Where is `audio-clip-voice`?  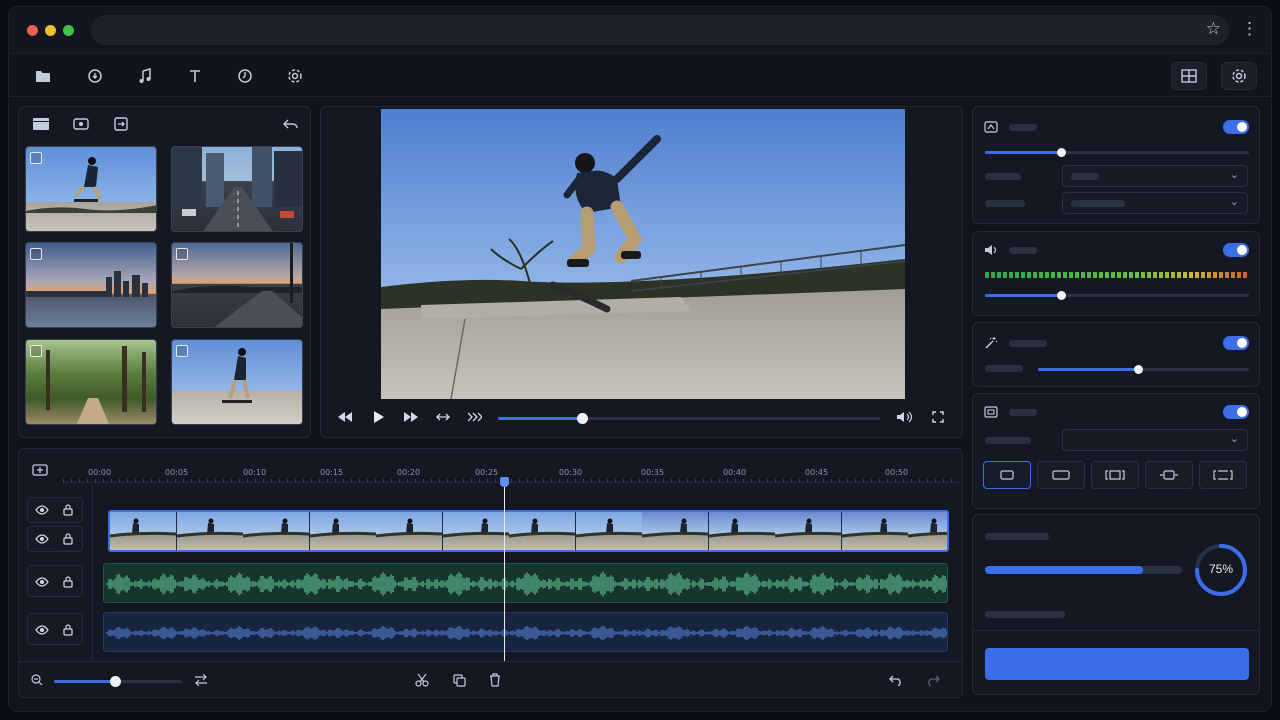
audio-clip-voice is located at coordinates (525, 632).